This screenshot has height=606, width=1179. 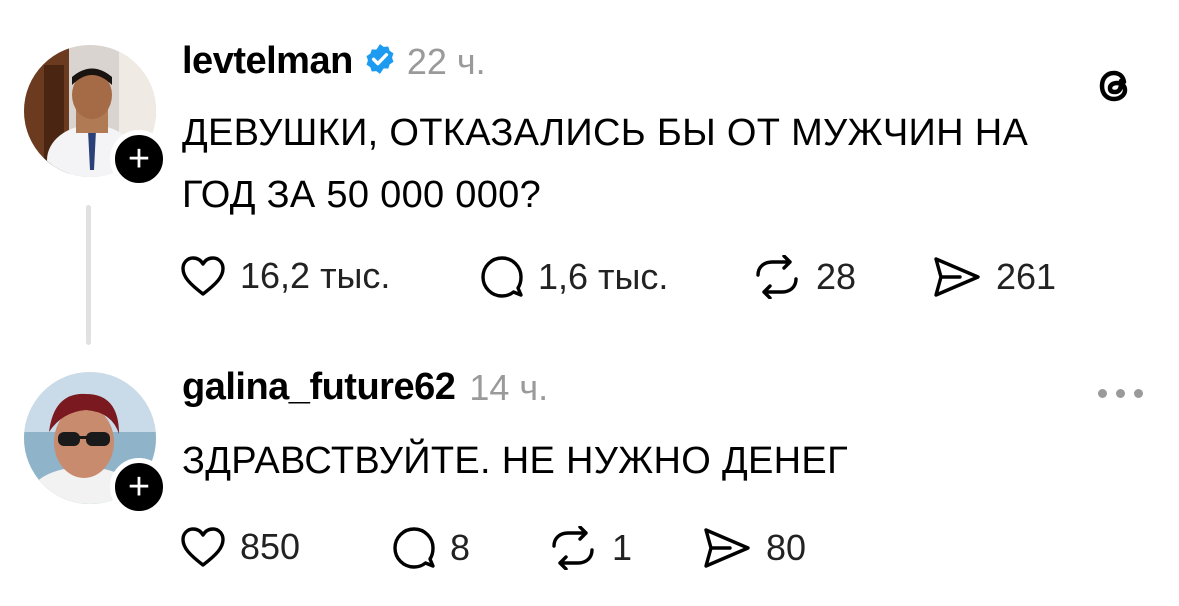 I want to click on reply-button: 8, so click(x=431, y=548).